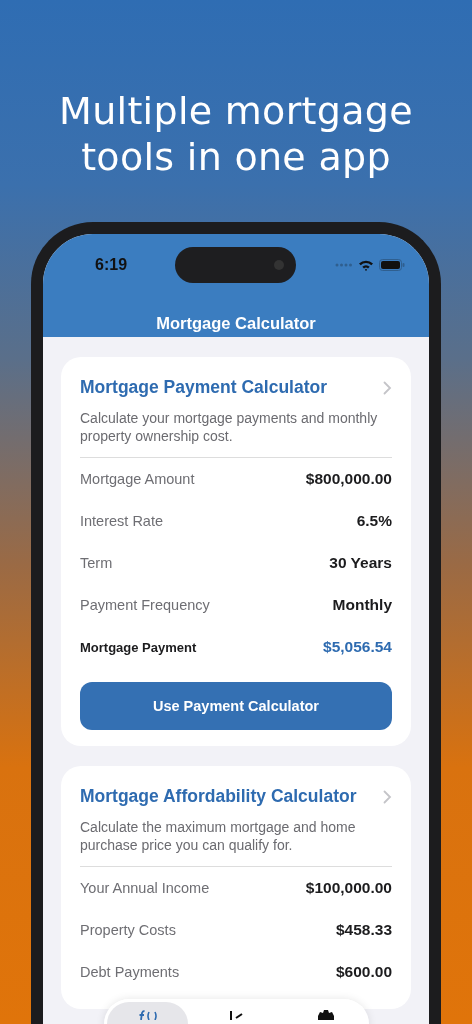  Describe the element at coordinates (121, 521) in the screenshot. I see `field-label: Interest Rate` at that location.